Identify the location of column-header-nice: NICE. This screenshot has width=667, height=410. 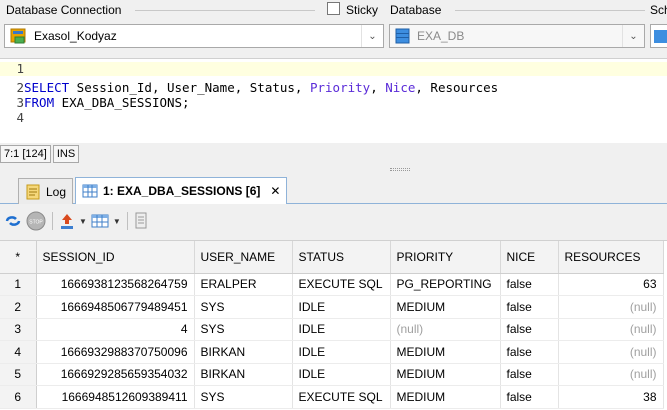
(529, 257).